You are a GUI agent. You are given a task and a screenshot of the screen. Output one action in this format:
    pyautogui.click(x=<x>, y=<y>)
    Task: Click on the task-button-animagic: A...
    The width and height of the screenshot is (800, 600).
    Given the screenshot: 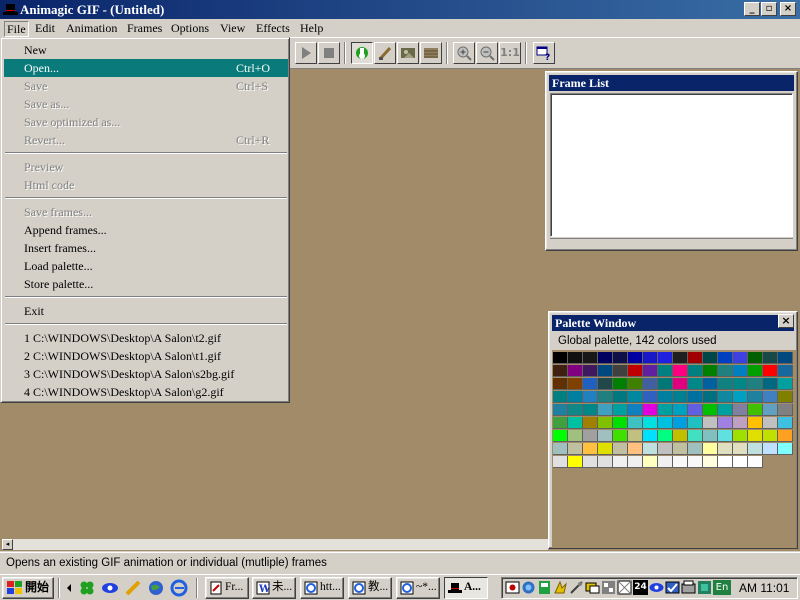 What is the action you would take?
    pyautogui.click(x=466, y=588)
    